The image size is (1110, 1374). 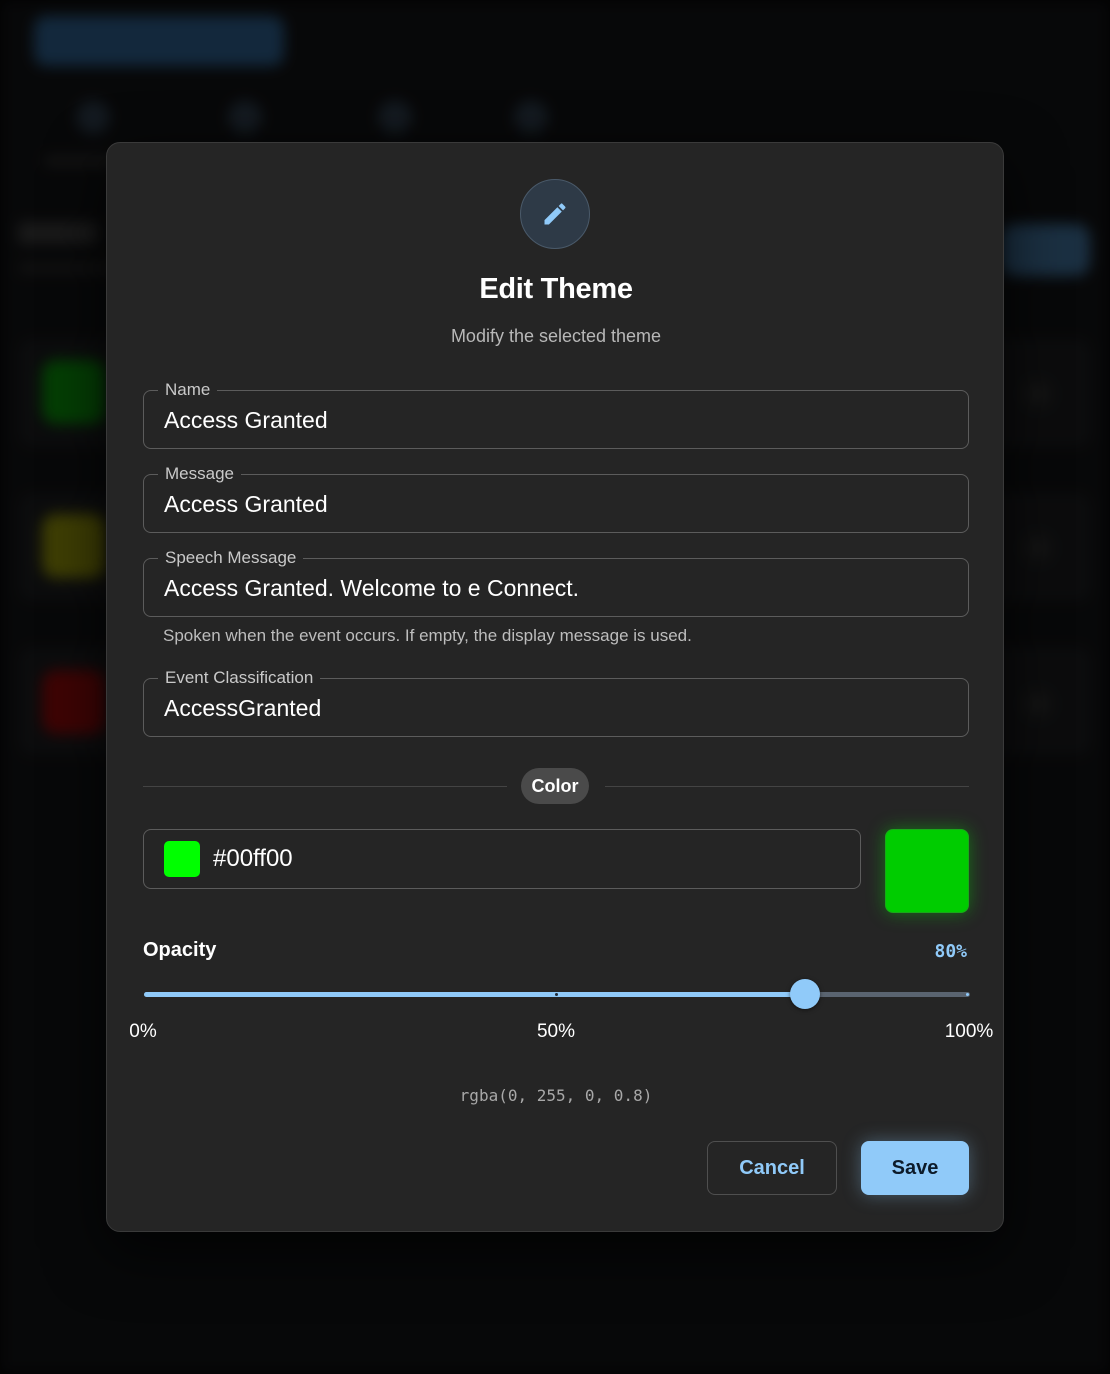 I want to click on color-picker-swatch, so click(x=182, y=859).